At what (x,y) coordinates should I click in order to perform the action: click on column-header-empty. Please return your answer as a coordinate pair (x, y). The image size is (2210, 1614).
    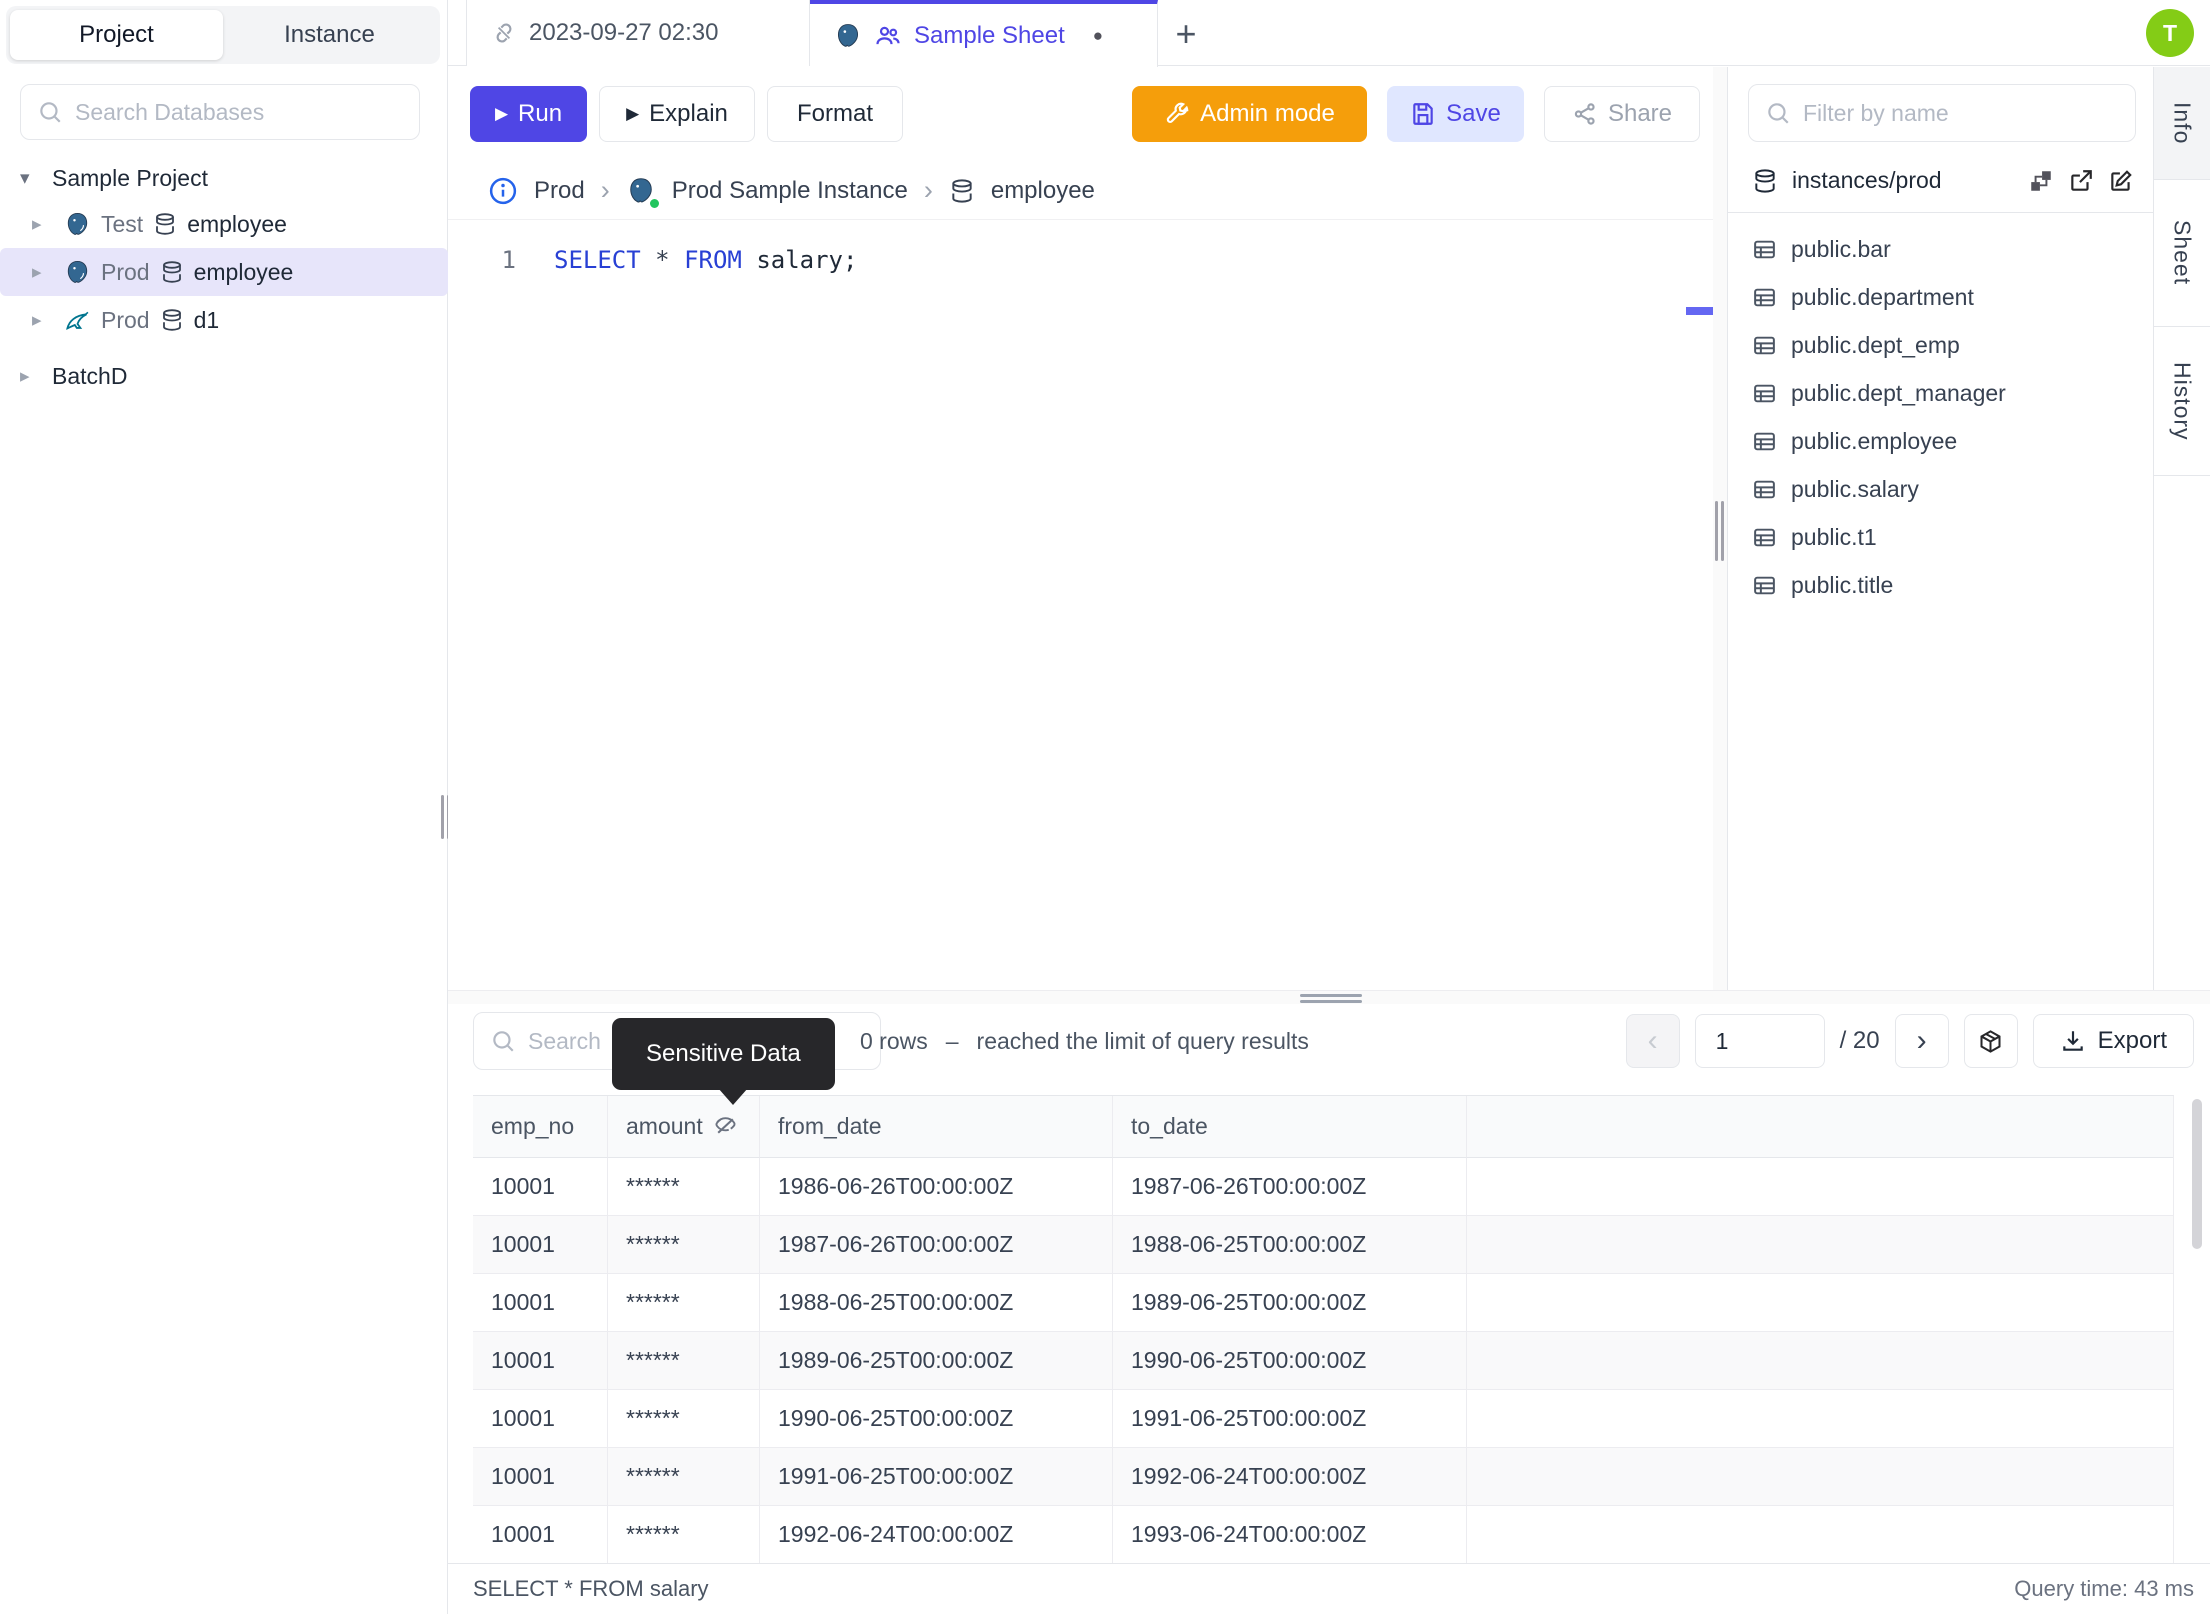
    Looking at the image, I should click on (1820, 1127).